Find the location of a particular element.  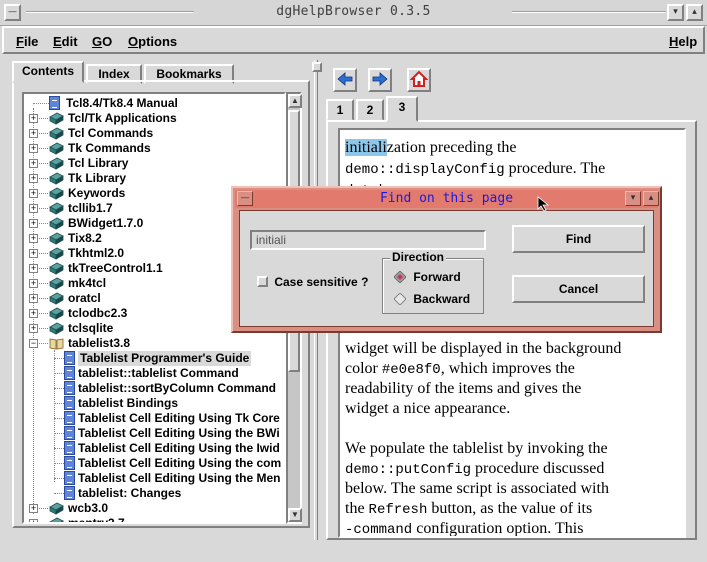

back-button is located at coordinates (345, 80).